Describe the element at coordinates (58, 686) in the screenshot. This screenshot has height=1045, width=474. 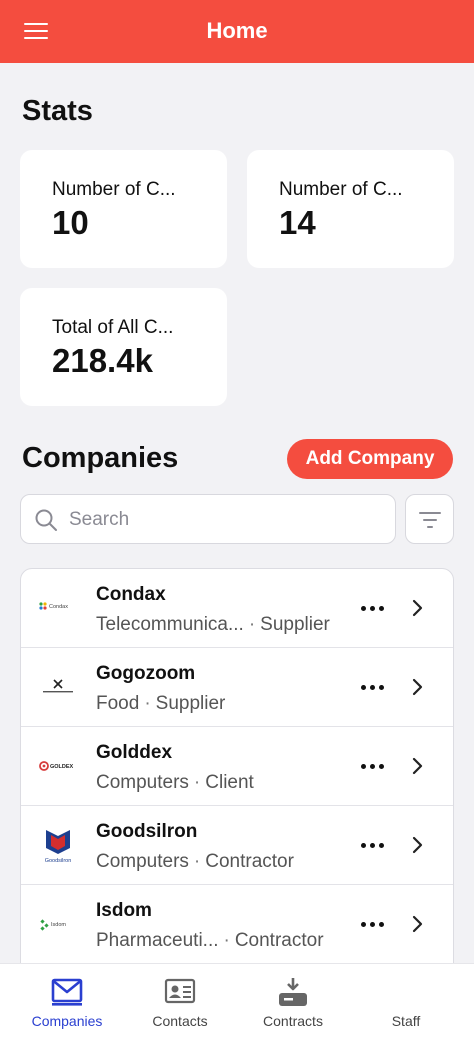
I see `gogozoom-logo` at that location.